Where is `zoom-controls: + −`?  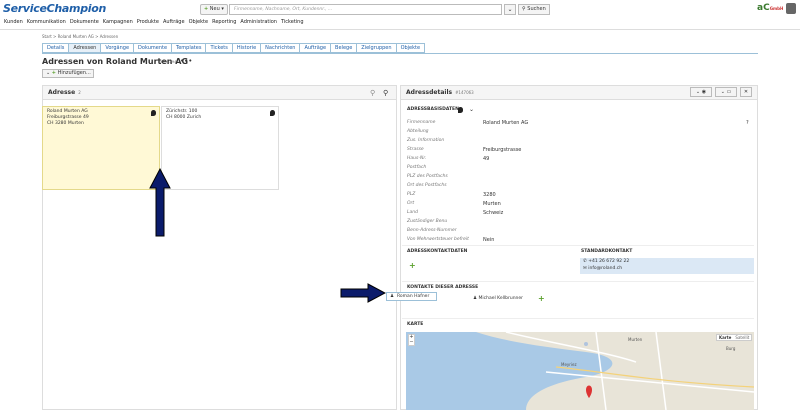
zoom-controls: + − is located at coordinates (411, 340).